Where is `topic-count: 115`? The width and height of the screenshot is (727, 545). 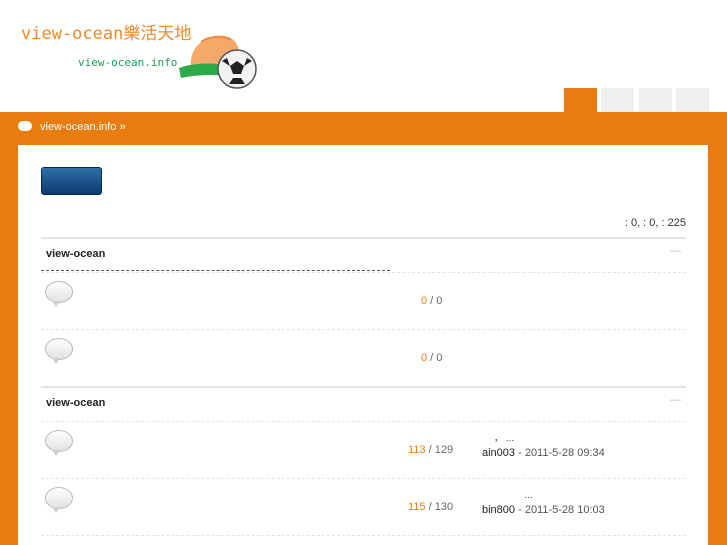
topic-count: 115 is located at coordinates (417, 507).